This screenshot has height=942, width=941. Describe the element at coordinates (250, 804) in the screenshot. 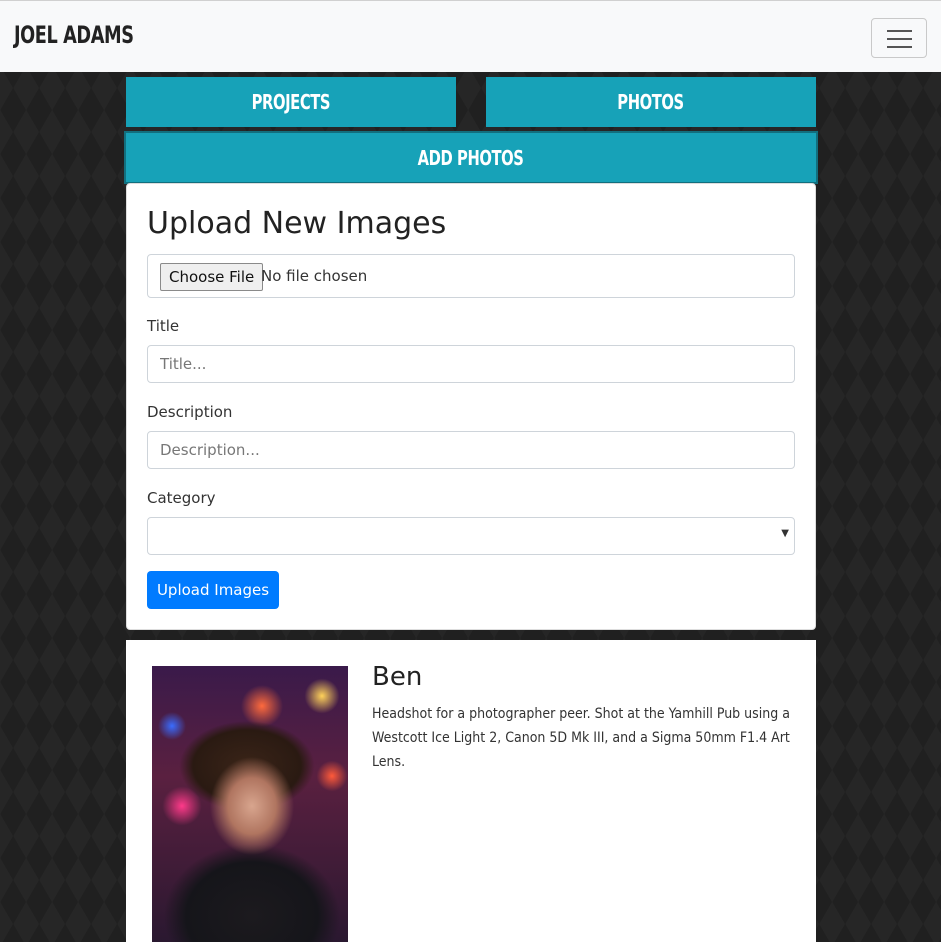

I see `photo-image` at that location.